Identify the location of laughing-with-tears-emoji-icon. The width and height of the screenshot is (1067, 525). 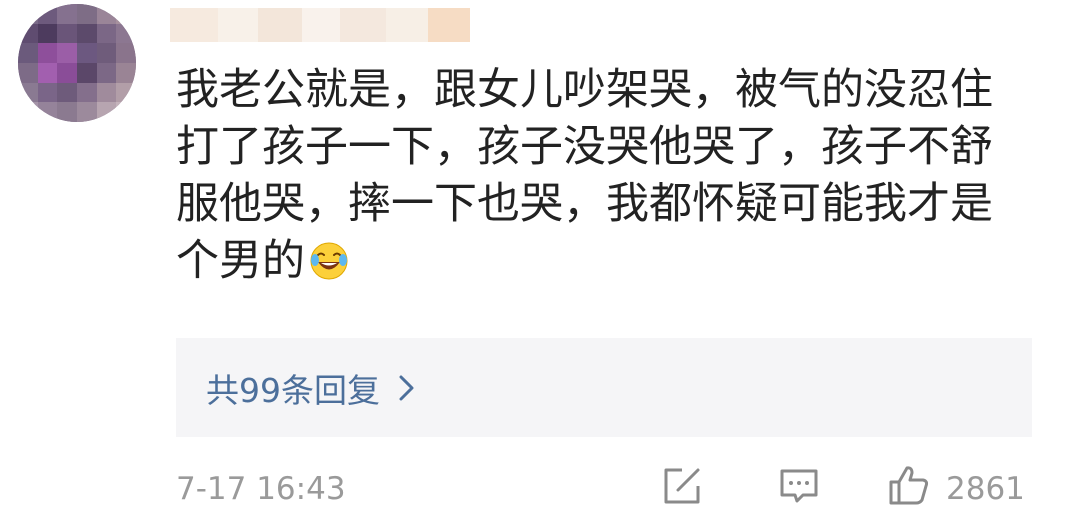
(329, 261).